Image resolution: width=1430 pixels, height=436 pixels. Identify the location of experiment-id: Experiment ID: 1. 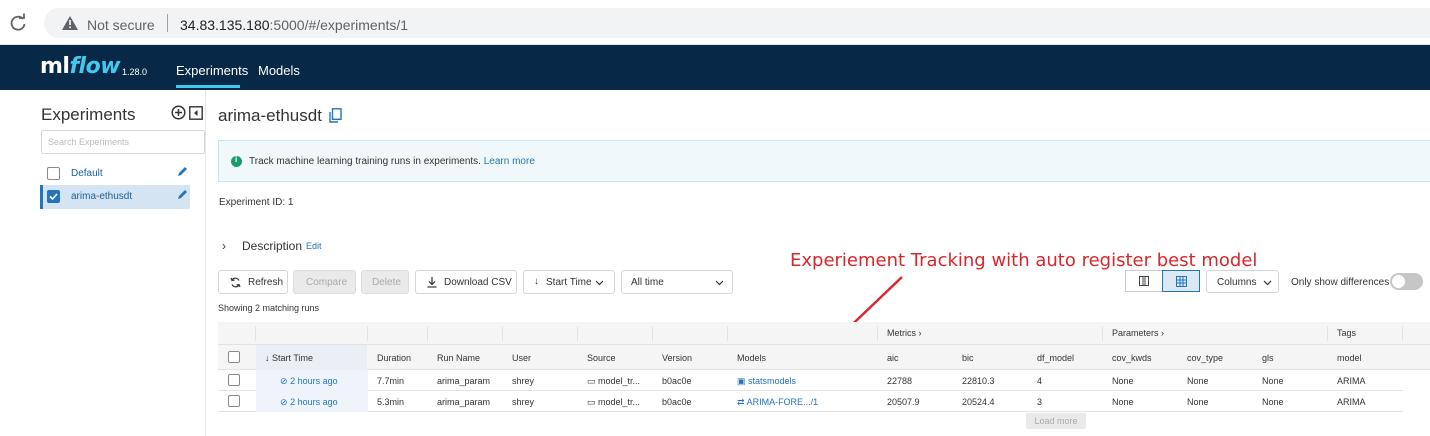
(256, 202).